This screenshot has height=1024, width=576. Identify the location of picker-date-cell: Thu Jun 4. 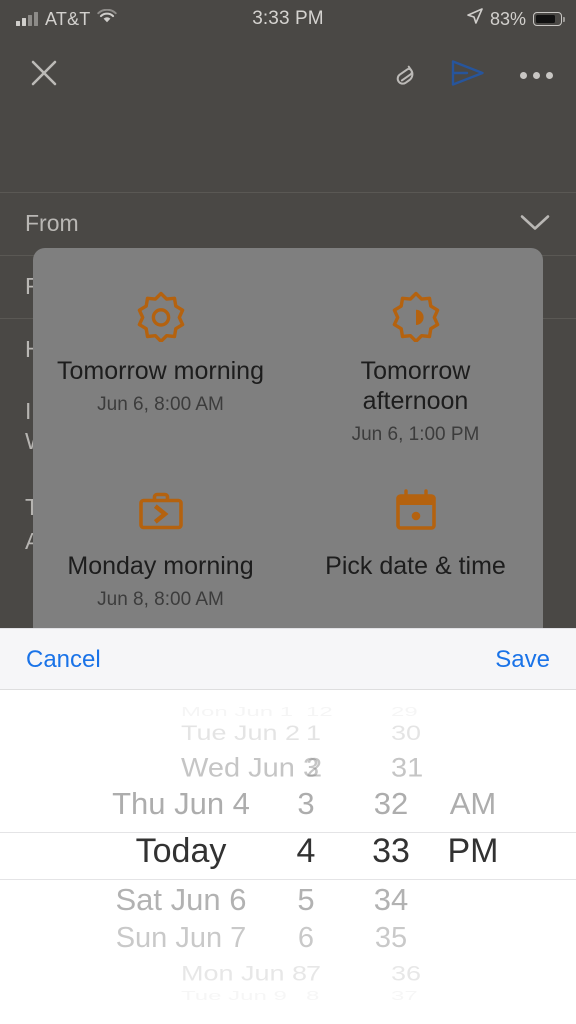
(181, 804).